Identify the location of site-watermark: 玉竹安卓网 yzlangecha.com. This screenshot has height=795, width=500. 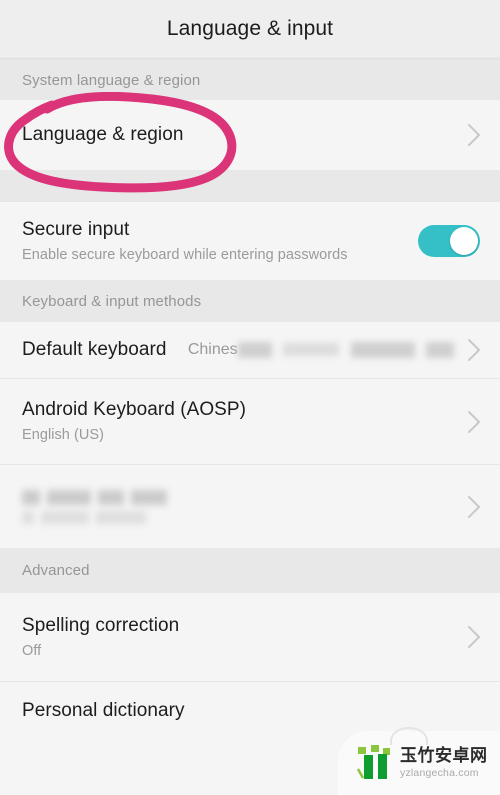
(419, 761).